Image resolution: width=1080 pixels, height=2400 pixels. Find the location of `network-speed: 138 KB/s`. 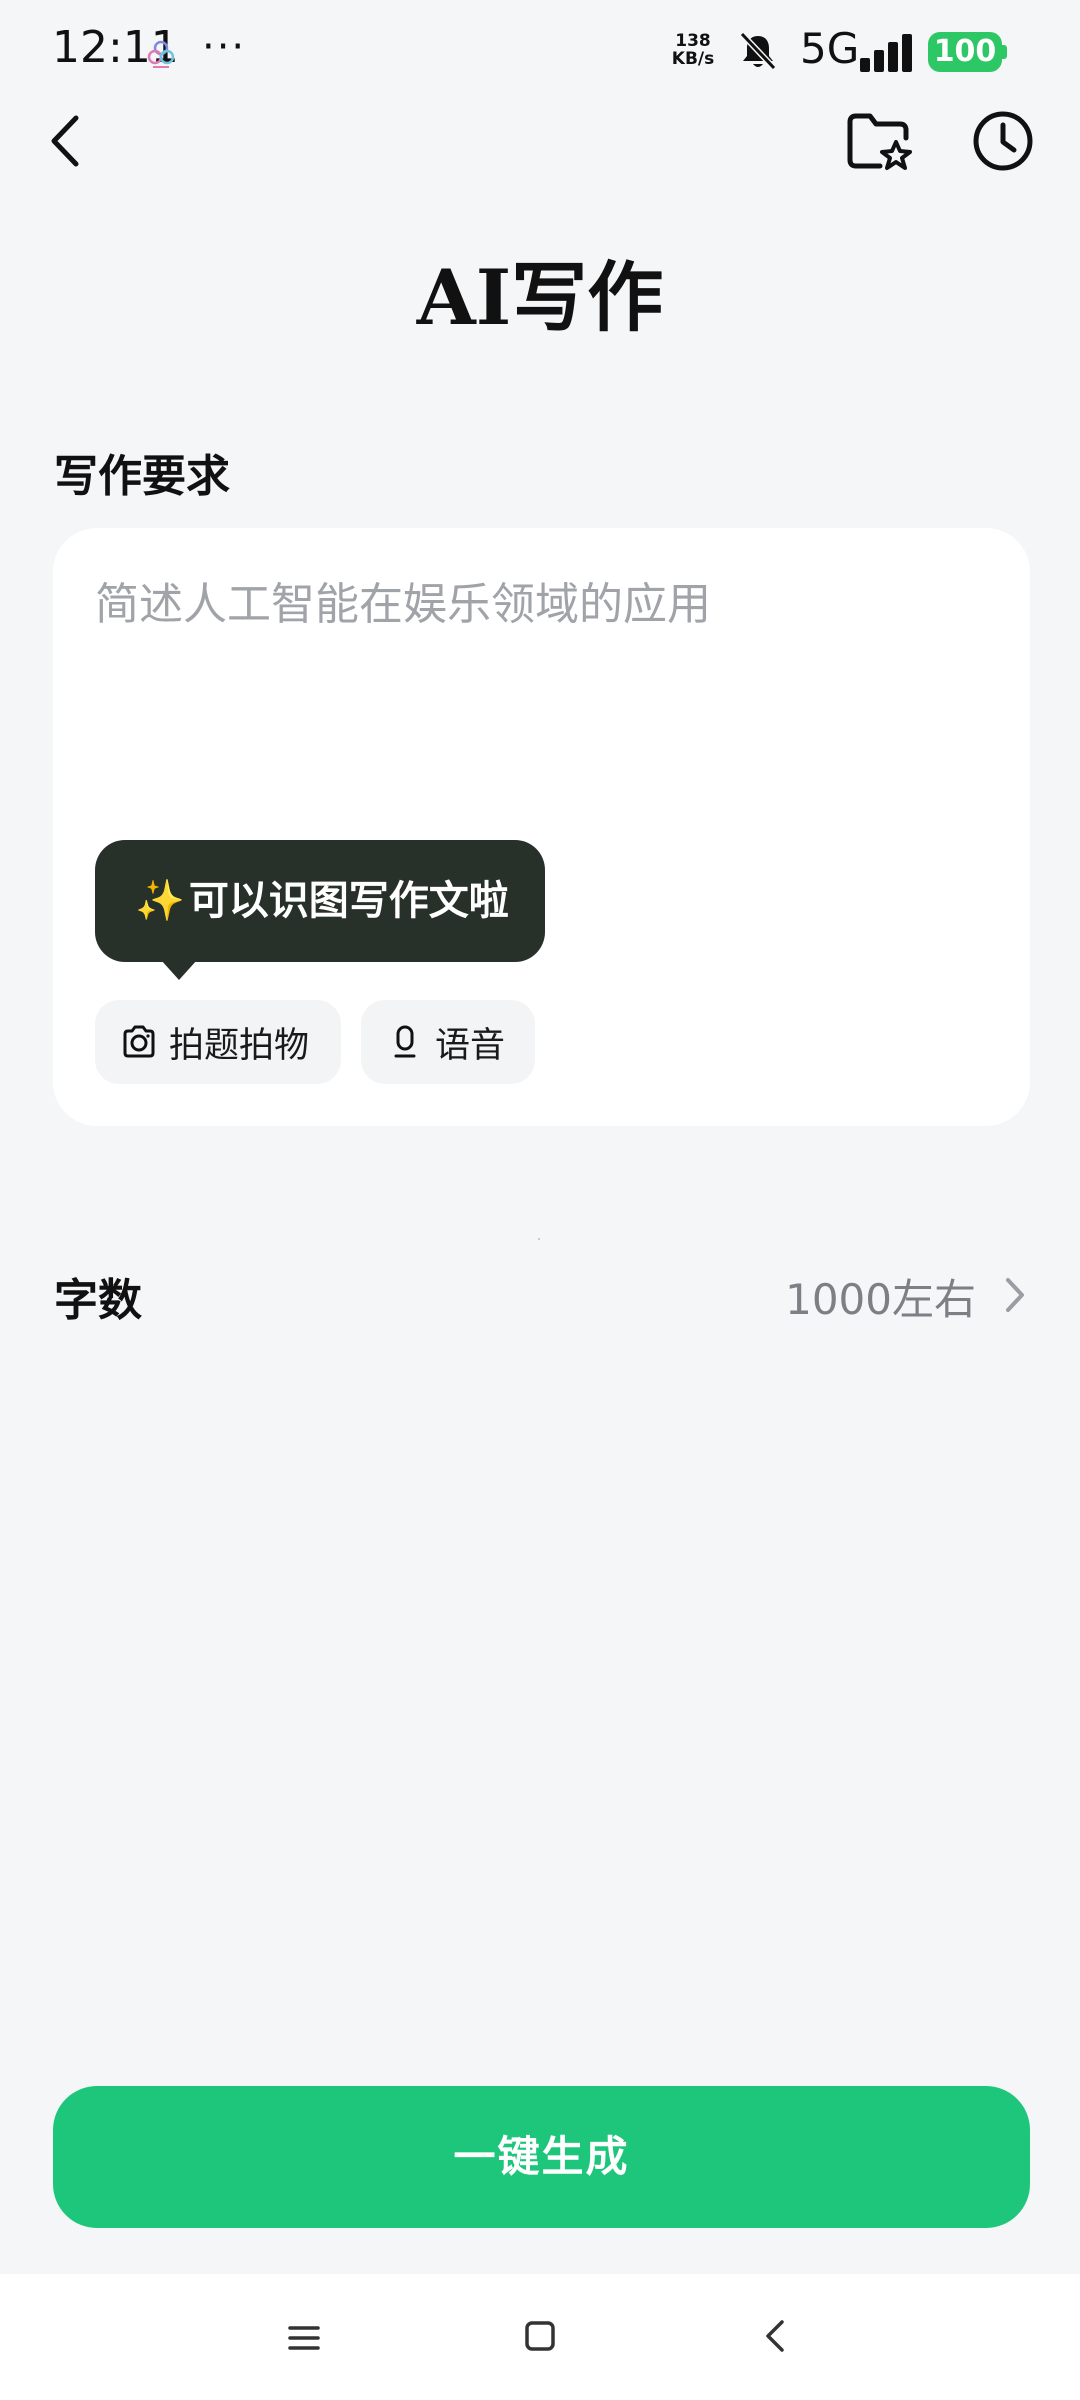

network-speed: 138 KB/s is located at coordinates (693, 50).